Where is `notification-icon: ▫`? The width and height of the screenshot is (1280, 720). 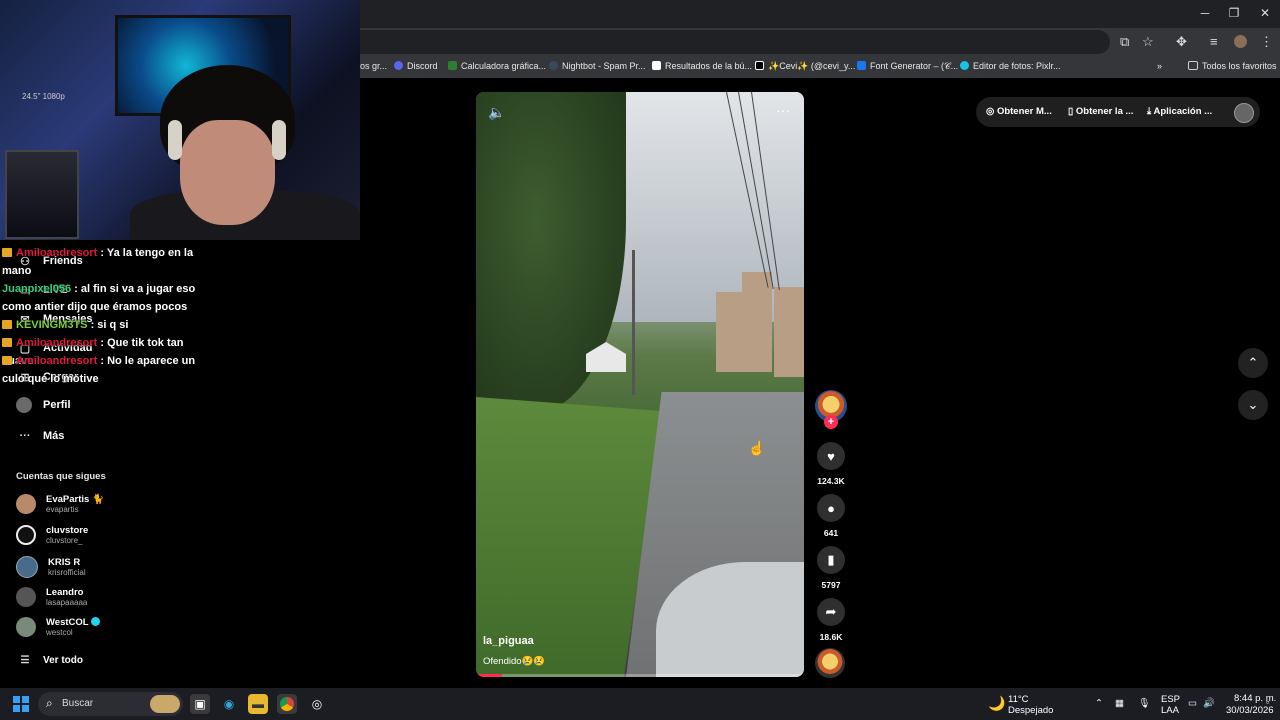
notification-icon: ▫ is located at coordinates (1267, 702).